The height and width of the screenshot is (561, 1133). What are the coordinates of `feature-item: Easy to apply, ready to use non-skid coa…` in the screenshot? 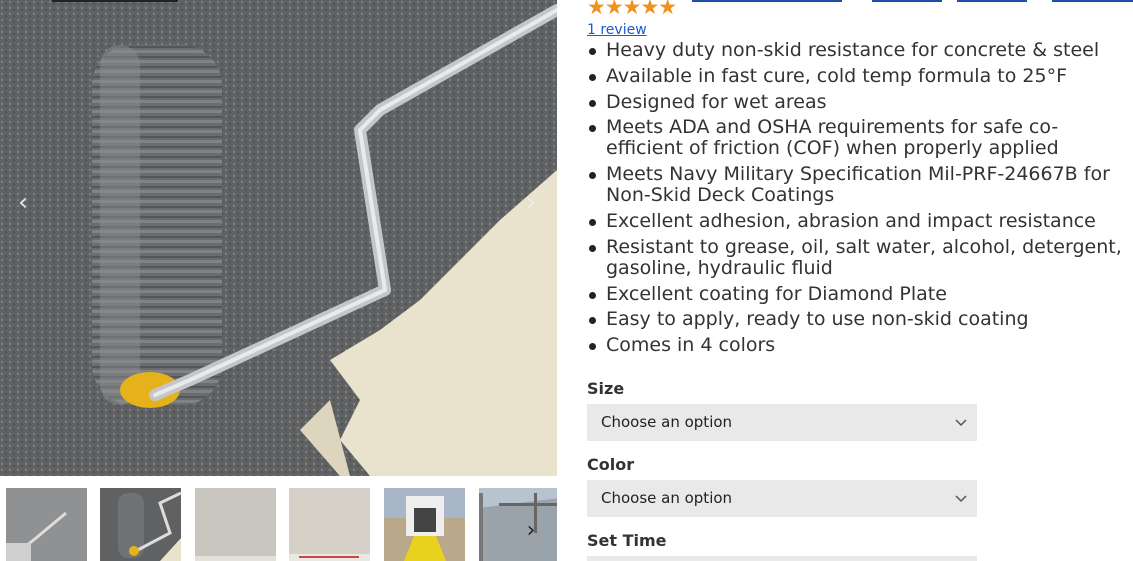 It's located at (860, 319).